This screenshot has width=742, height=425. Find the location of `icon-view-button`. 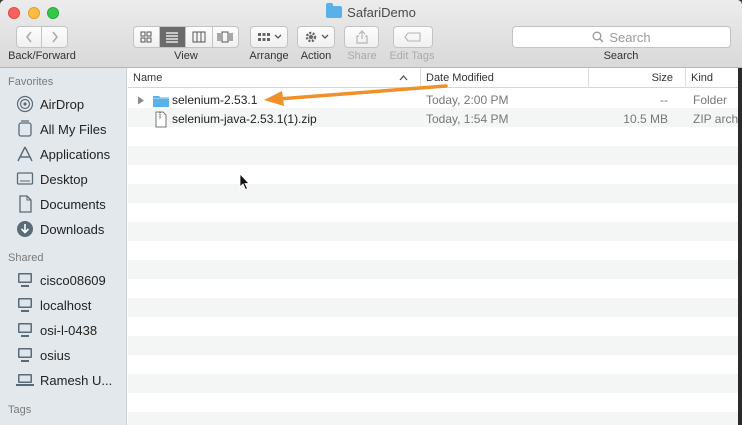

icon-view-button is located at coordinates (147, 37).